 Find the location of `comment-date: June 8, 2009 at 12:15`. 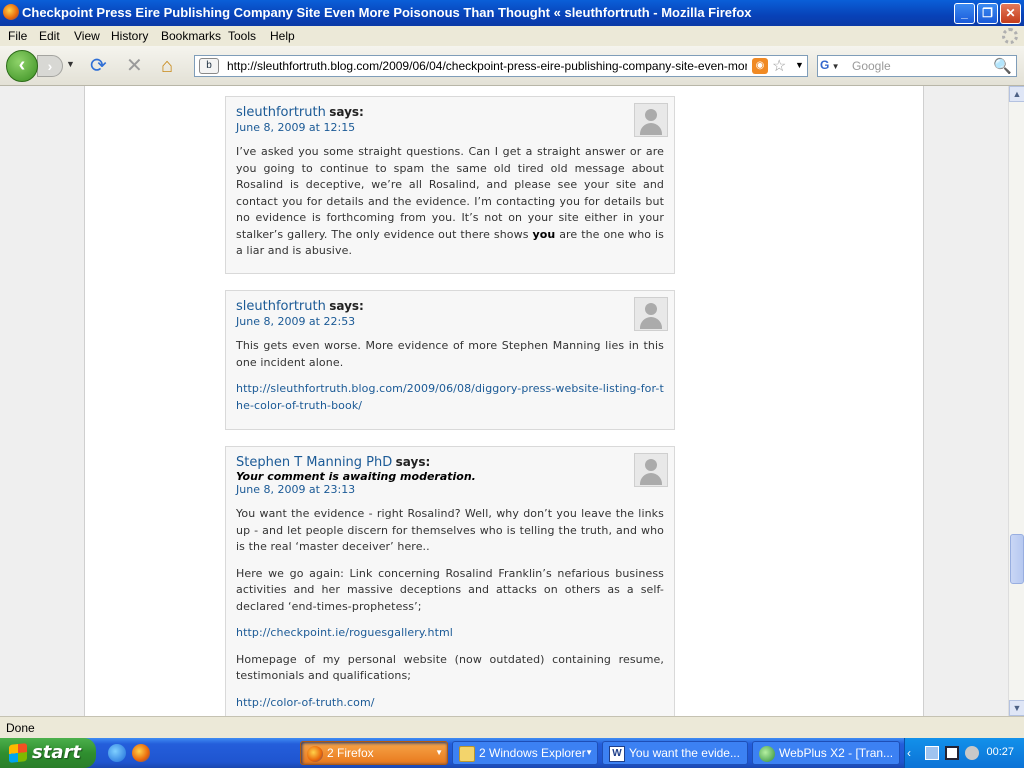

comment-date: June 8, 2009 at 12:15 is located at coordinates (450, 127).